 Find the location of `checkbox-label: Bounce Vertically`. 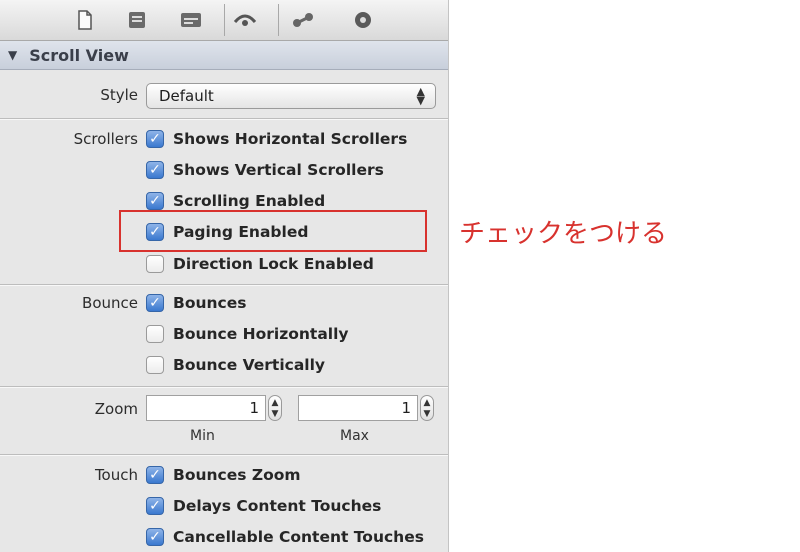

checkbox-label: Bounce Vertically is located at coordinates (249, 365).